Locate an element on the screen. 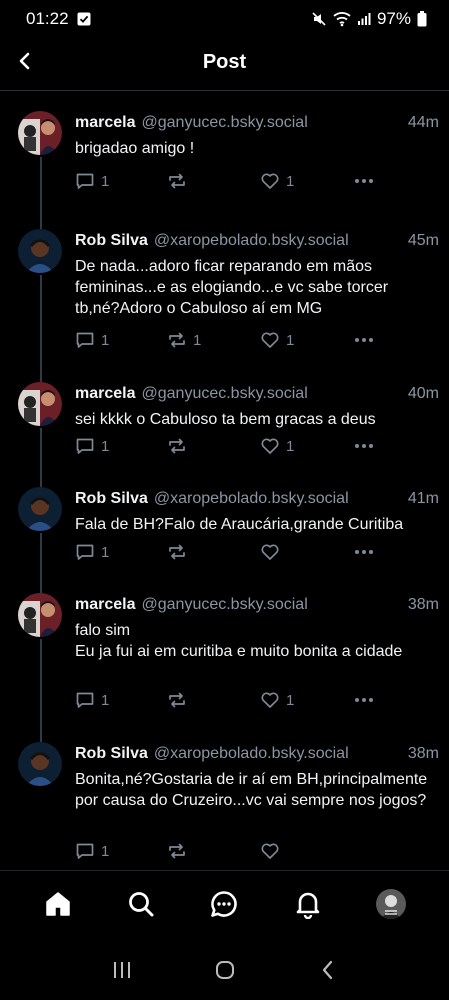 This screenshot has height=1000, width=449. top-header: Post is located at coordinates (224, 62).